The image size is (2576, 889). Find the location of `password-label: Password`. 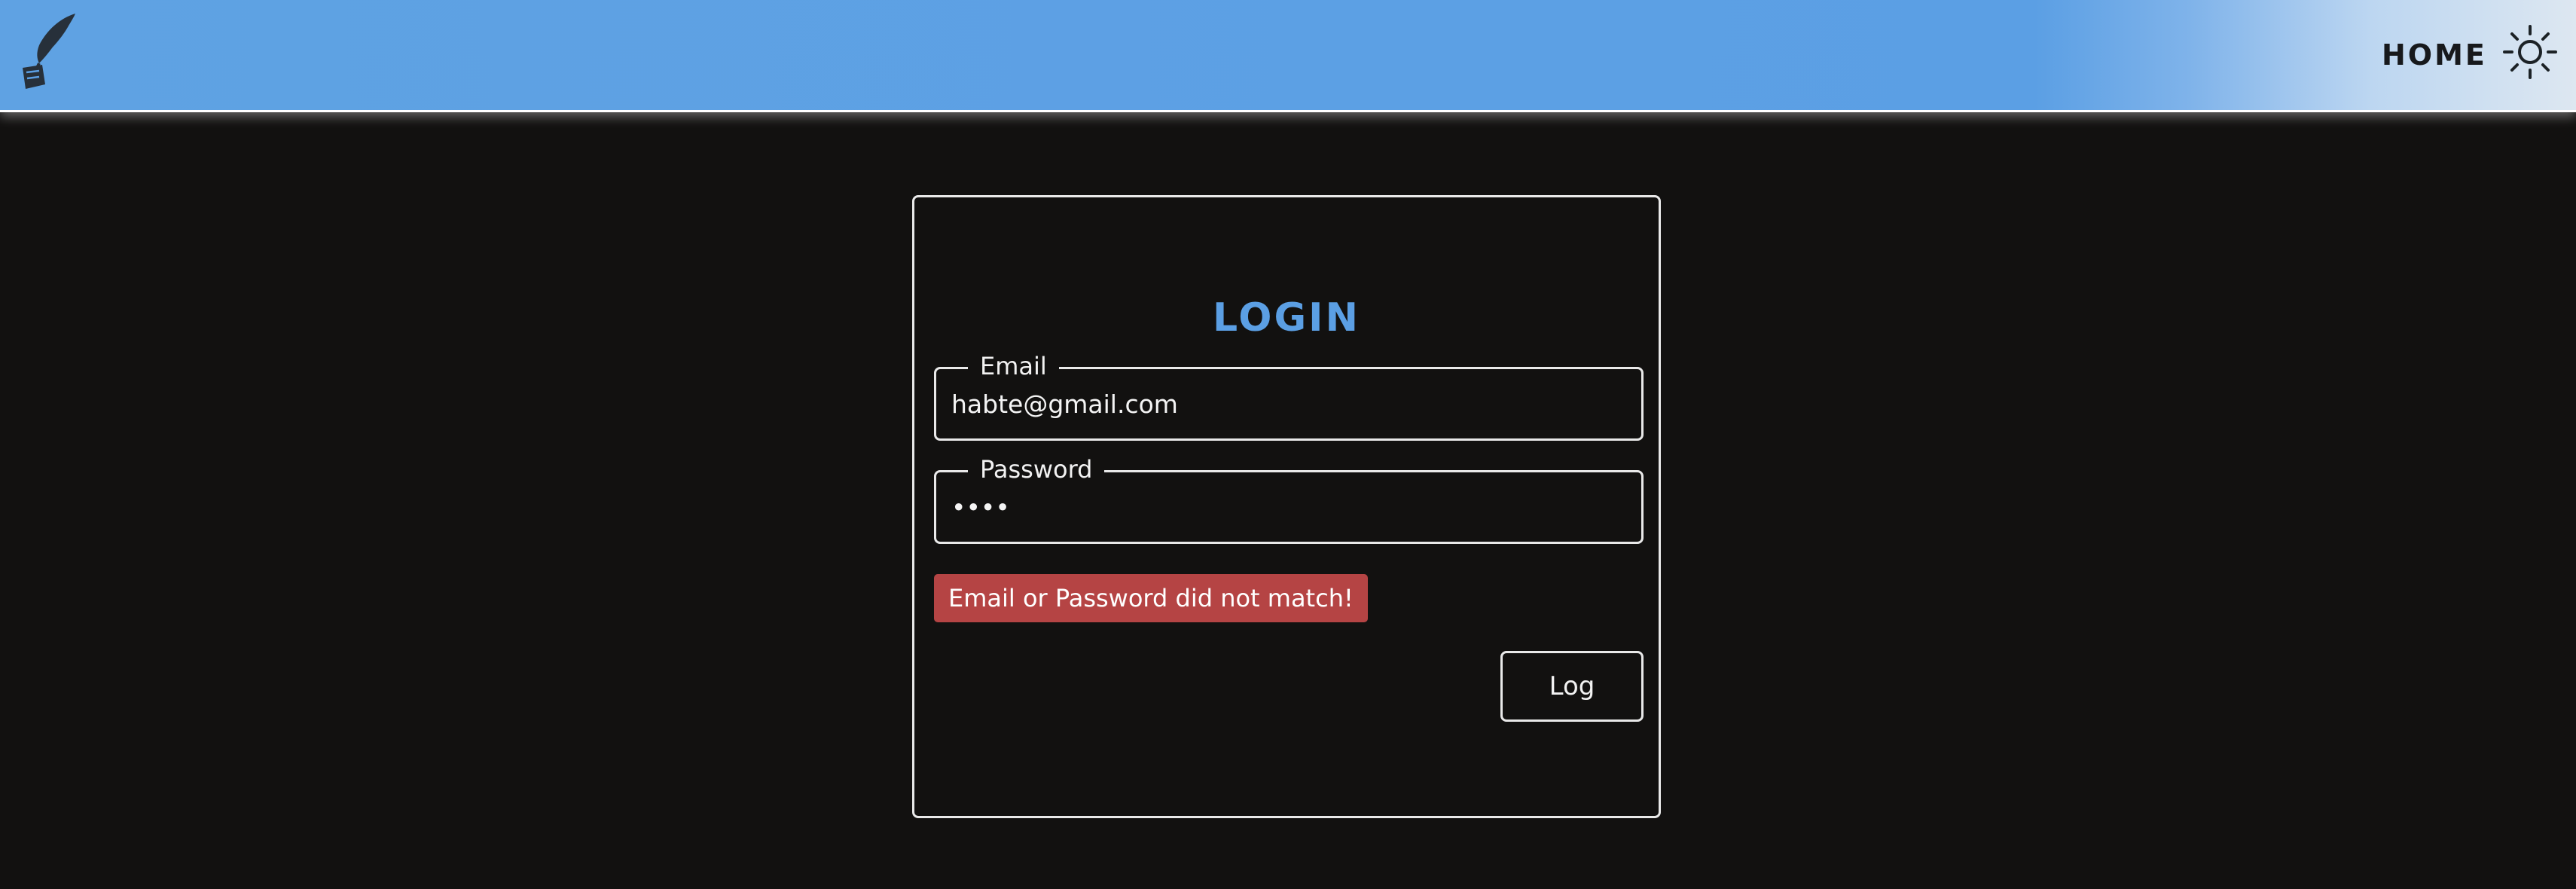

password-label: Password is located at coordinates (1037, 469).